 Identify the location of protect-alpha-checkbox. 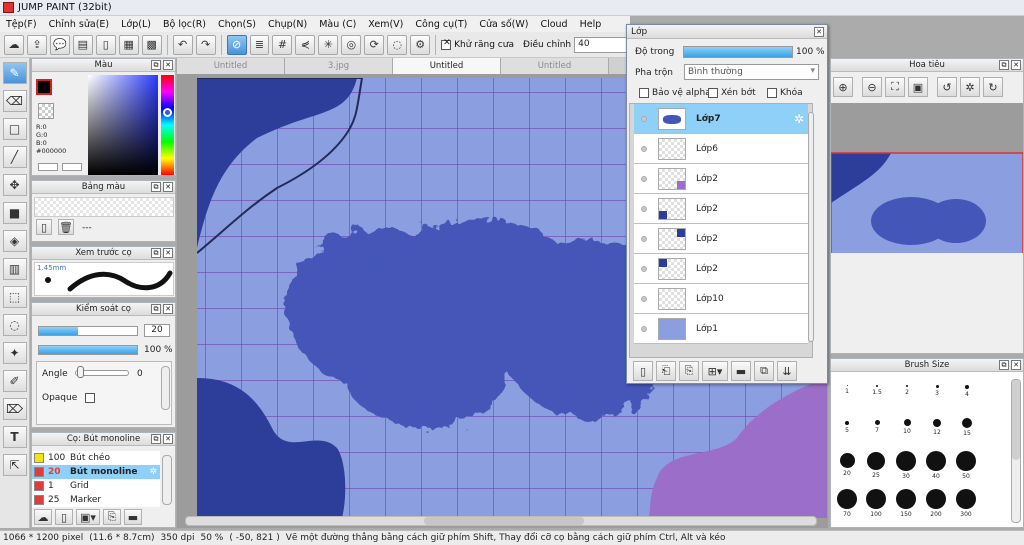
(644, 93).